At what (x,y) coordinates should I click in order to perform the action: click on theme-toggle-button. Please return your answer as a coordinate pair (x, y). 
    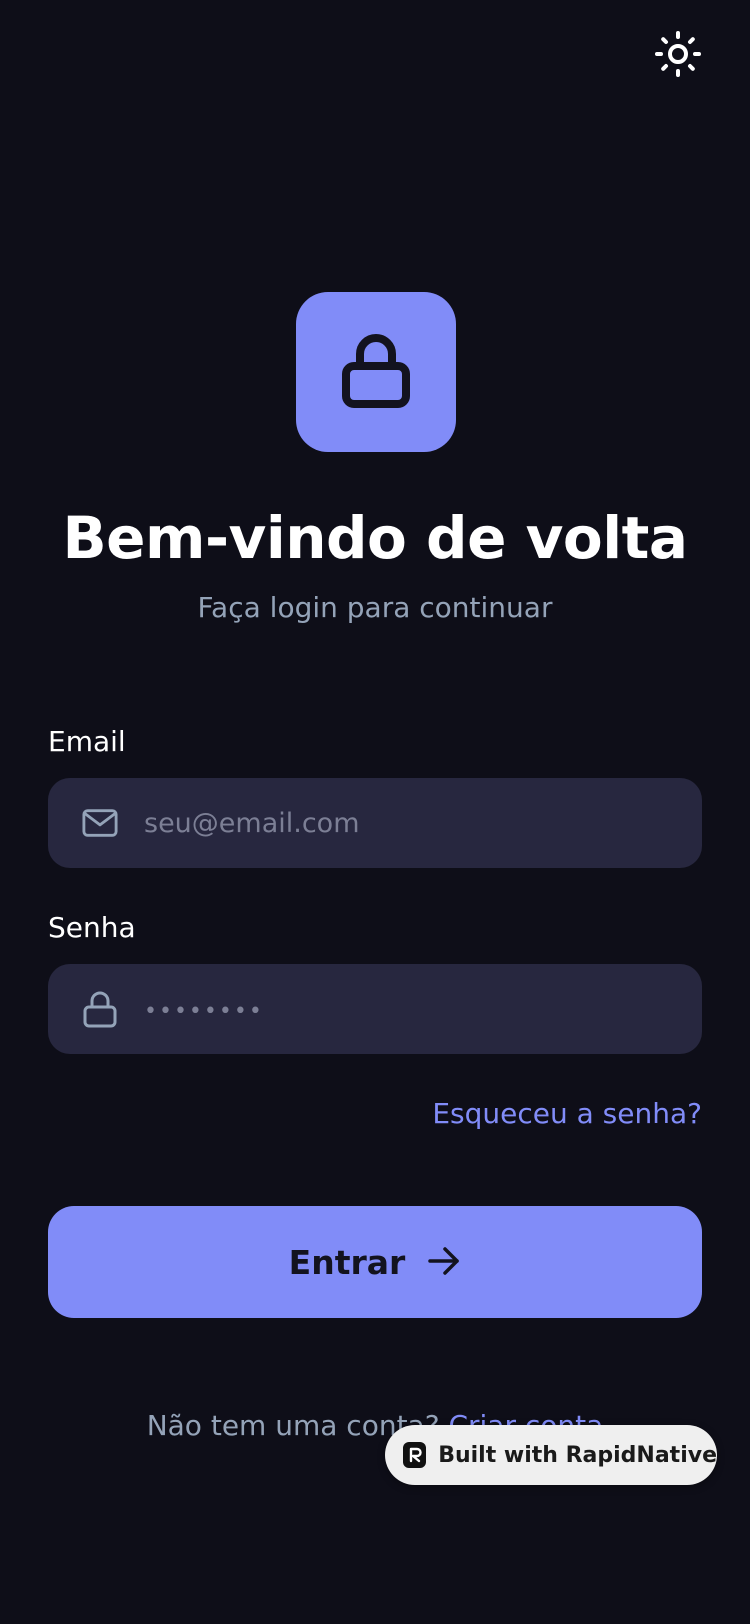
    Looking at the image, I should click on (678, 56).